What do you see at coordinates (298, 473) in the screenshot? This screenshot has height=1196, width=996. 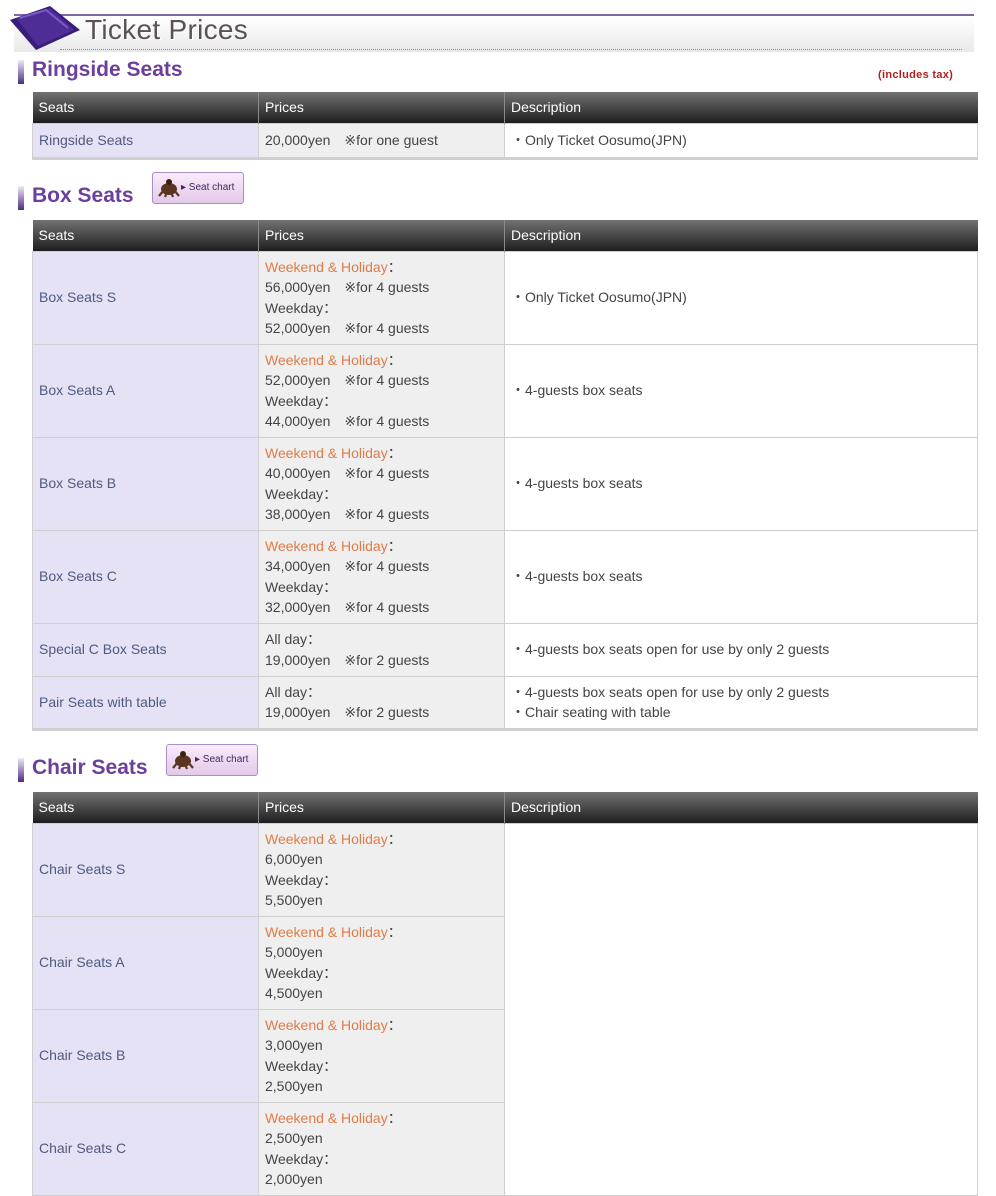 I see `weekend-price: 40,000yen` at bounding box center [298, 473].